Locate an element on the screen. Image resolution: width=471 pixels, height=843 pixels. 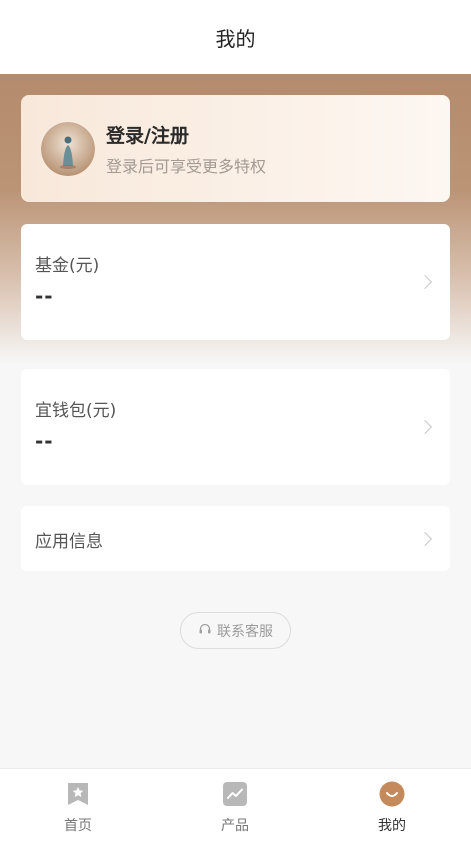
star-icon is located at coordinates (78, 796).